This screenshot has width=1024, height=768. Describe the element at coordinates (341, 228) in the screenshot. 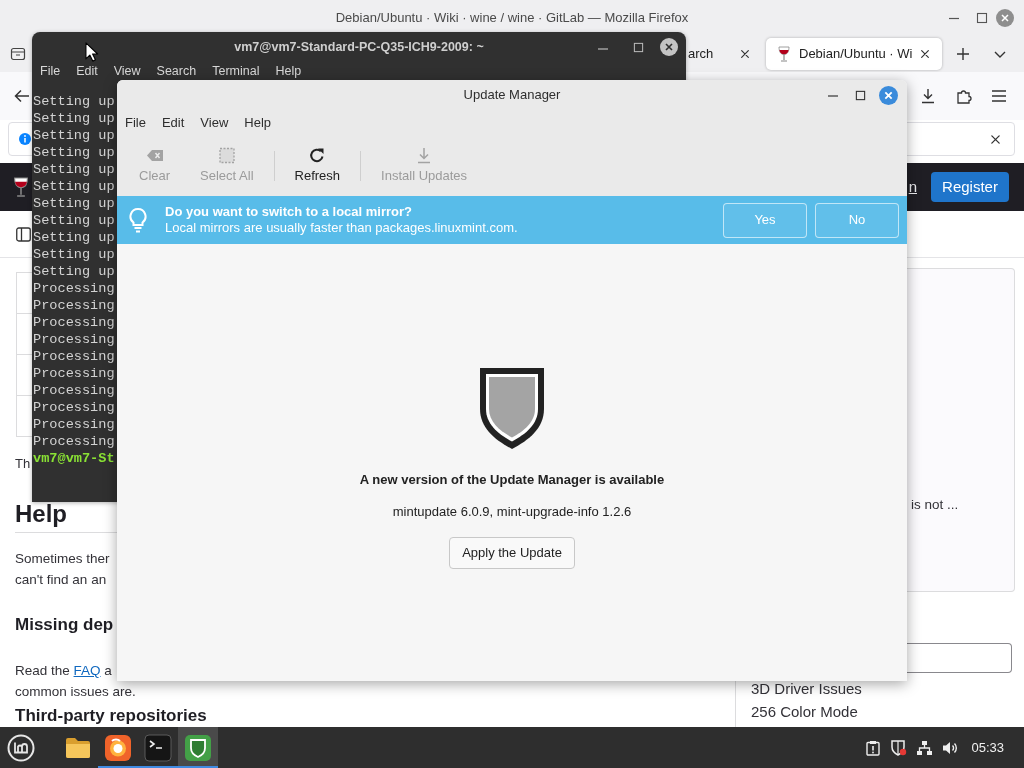

I see `info-message: Local mirrors are usually faster than packages.linuxmint.com.` at that location.